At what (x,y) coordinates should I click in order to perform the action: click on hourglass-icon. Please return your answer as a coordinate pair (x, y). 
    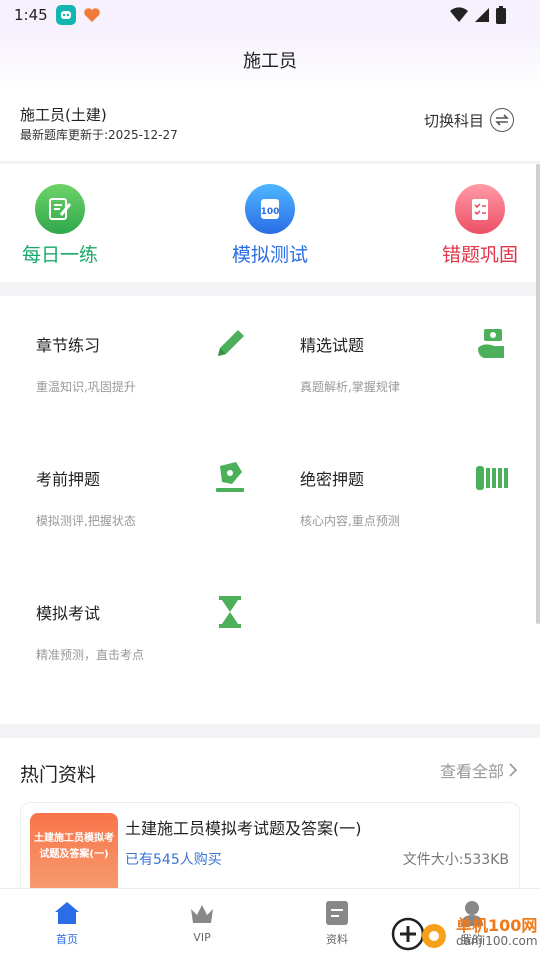
    Looking at the image, I should click on (230, 612).